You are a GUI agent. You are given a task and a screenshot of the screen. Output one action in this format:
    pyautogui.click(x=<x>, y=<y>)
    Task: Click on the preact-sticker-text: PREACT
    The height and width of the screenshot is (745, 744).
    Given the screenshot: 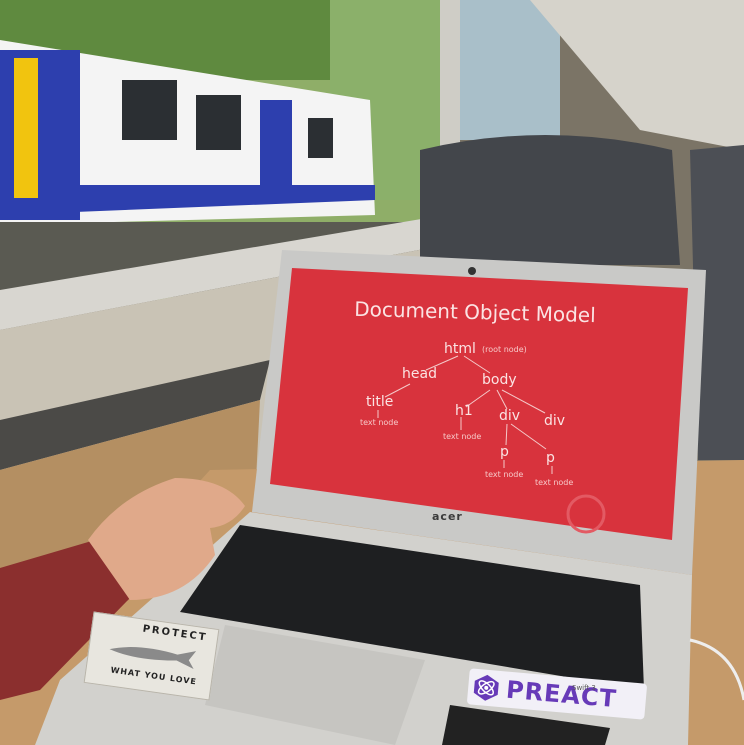 What is the action you would take?
    pyautogui.click(x=561, y=694)
    